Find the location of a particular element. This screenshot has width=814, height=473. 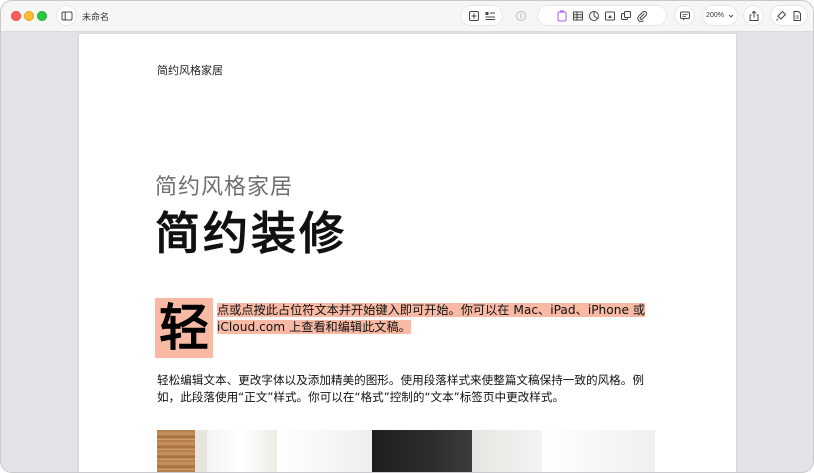

shape-icon is located at coordinates (626, 16).